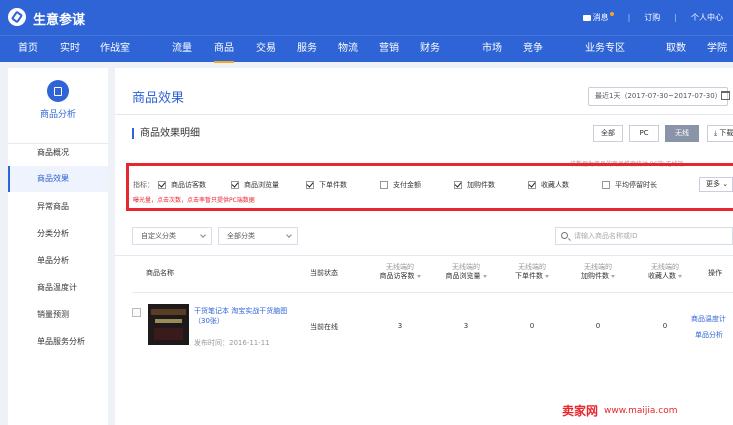 The height and width of the screenshot is (425, 733). Describe the element at coordinates (720, 133) in the screenshot. I see `download-button: ⤓ 下载` at that location.